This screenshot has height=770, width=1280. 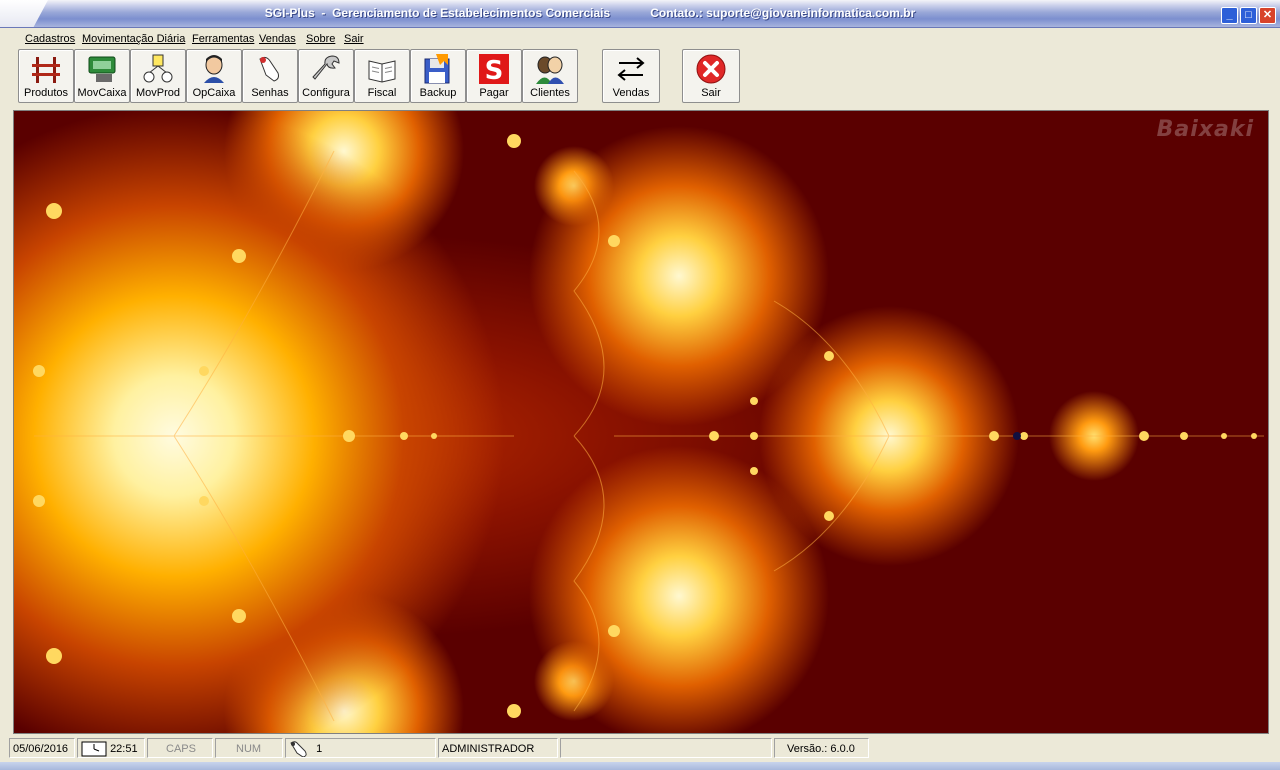 What do you see at coordinates (249, 748) in the screenshot?
I see `status-num: NUM` at bounding box center [249, 748].